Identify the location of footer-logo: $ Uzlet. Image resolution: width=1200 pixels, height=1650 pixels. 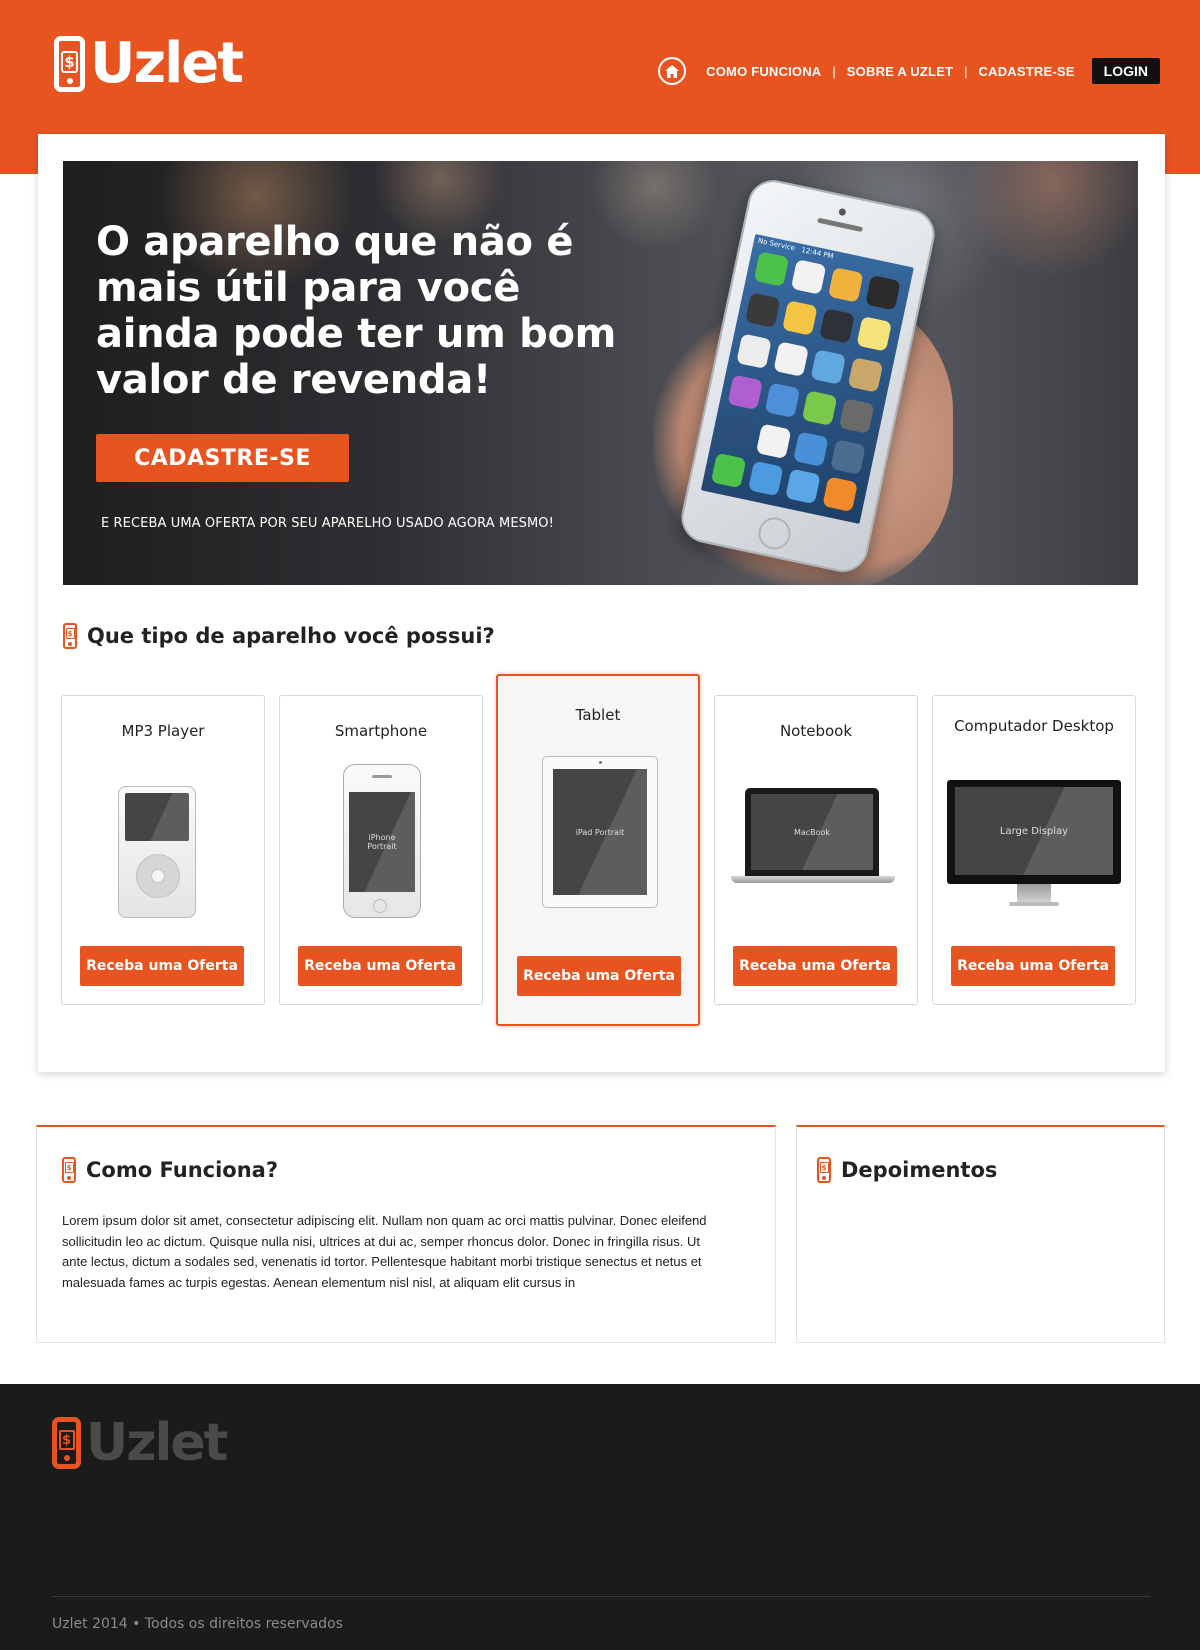
(140, 1443).